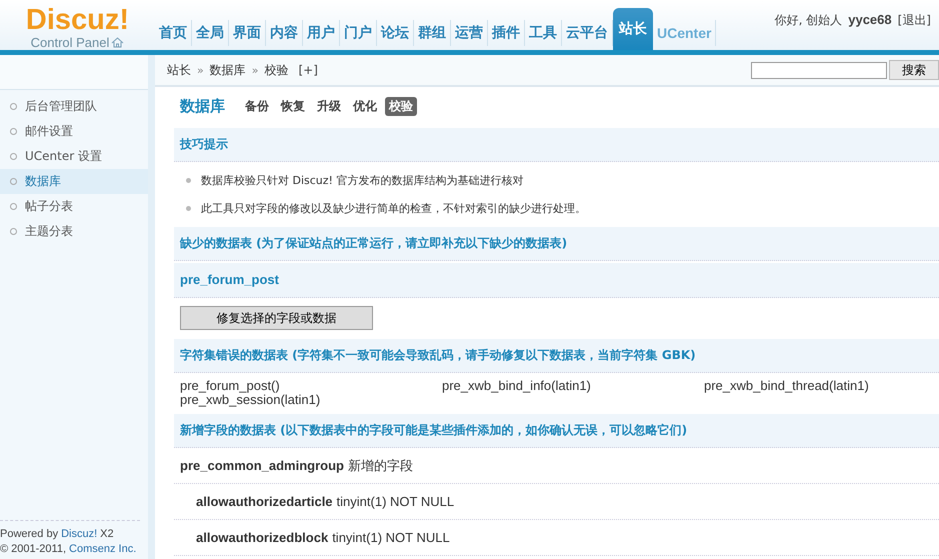  What do you see at coordinates (365, 106) in the screenshot?
I see `section-tab: 优化` at bounding box center [365, 106].